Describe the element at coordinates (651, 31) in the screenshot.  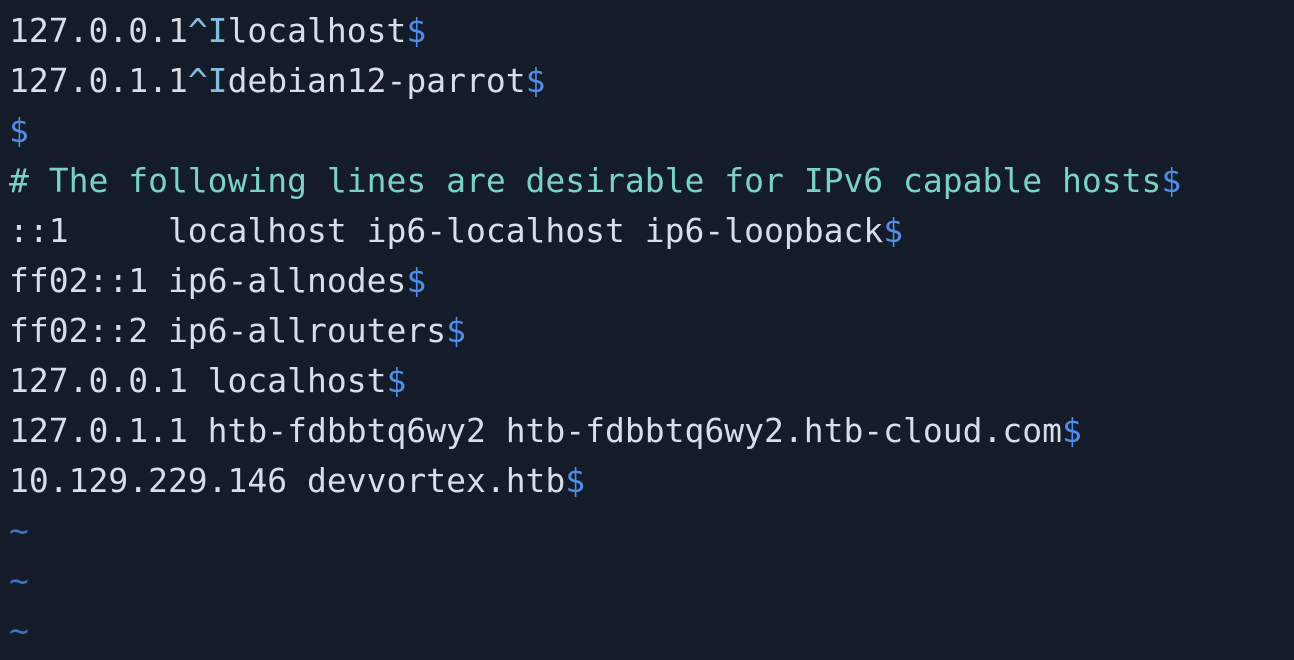
I see `buffer-line: 127.0.0.1^Ilocalhost$` at that location.